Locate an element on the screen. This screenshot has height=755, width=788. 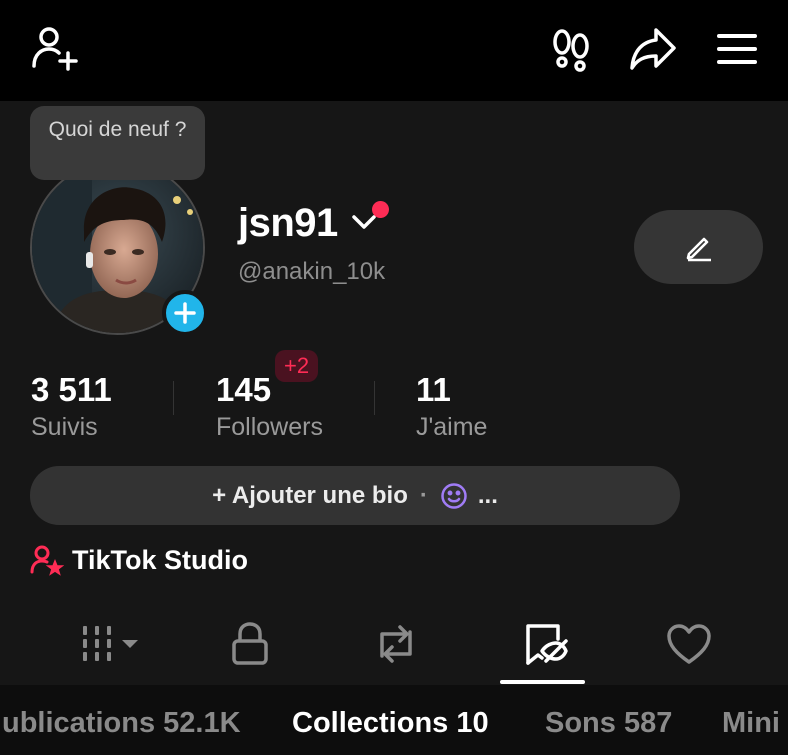
content-tab-bar is located at coordinates (394, 646).